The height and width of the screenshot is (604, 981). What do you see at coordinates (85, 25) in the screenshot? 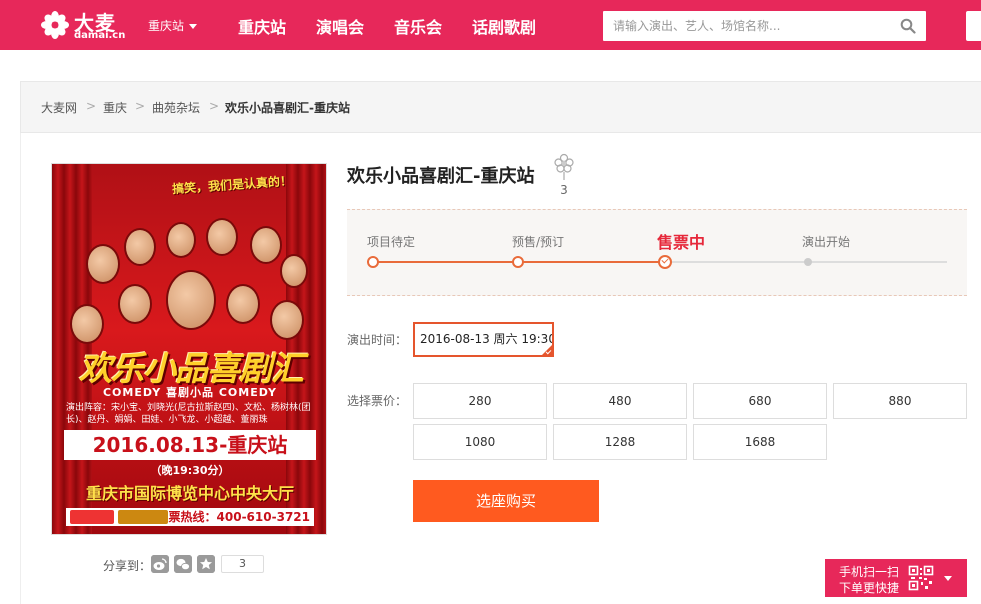
I see `damai-logo: 大麦 damai.cn` at bounding box center [85, 25].